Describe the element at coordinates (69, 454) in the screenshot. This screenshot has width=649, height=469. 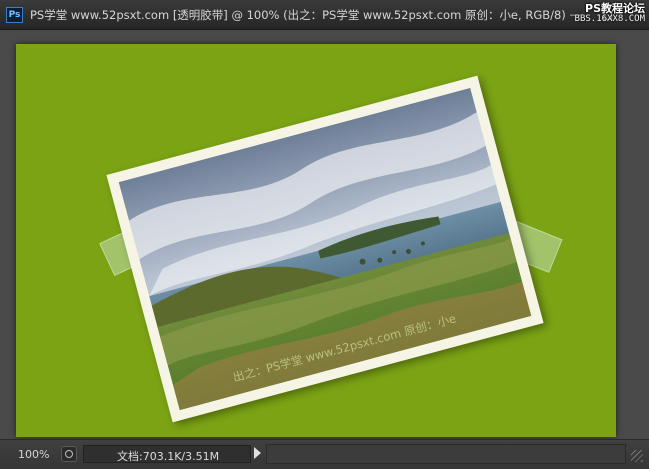
I see `document-info-icon` at that location.